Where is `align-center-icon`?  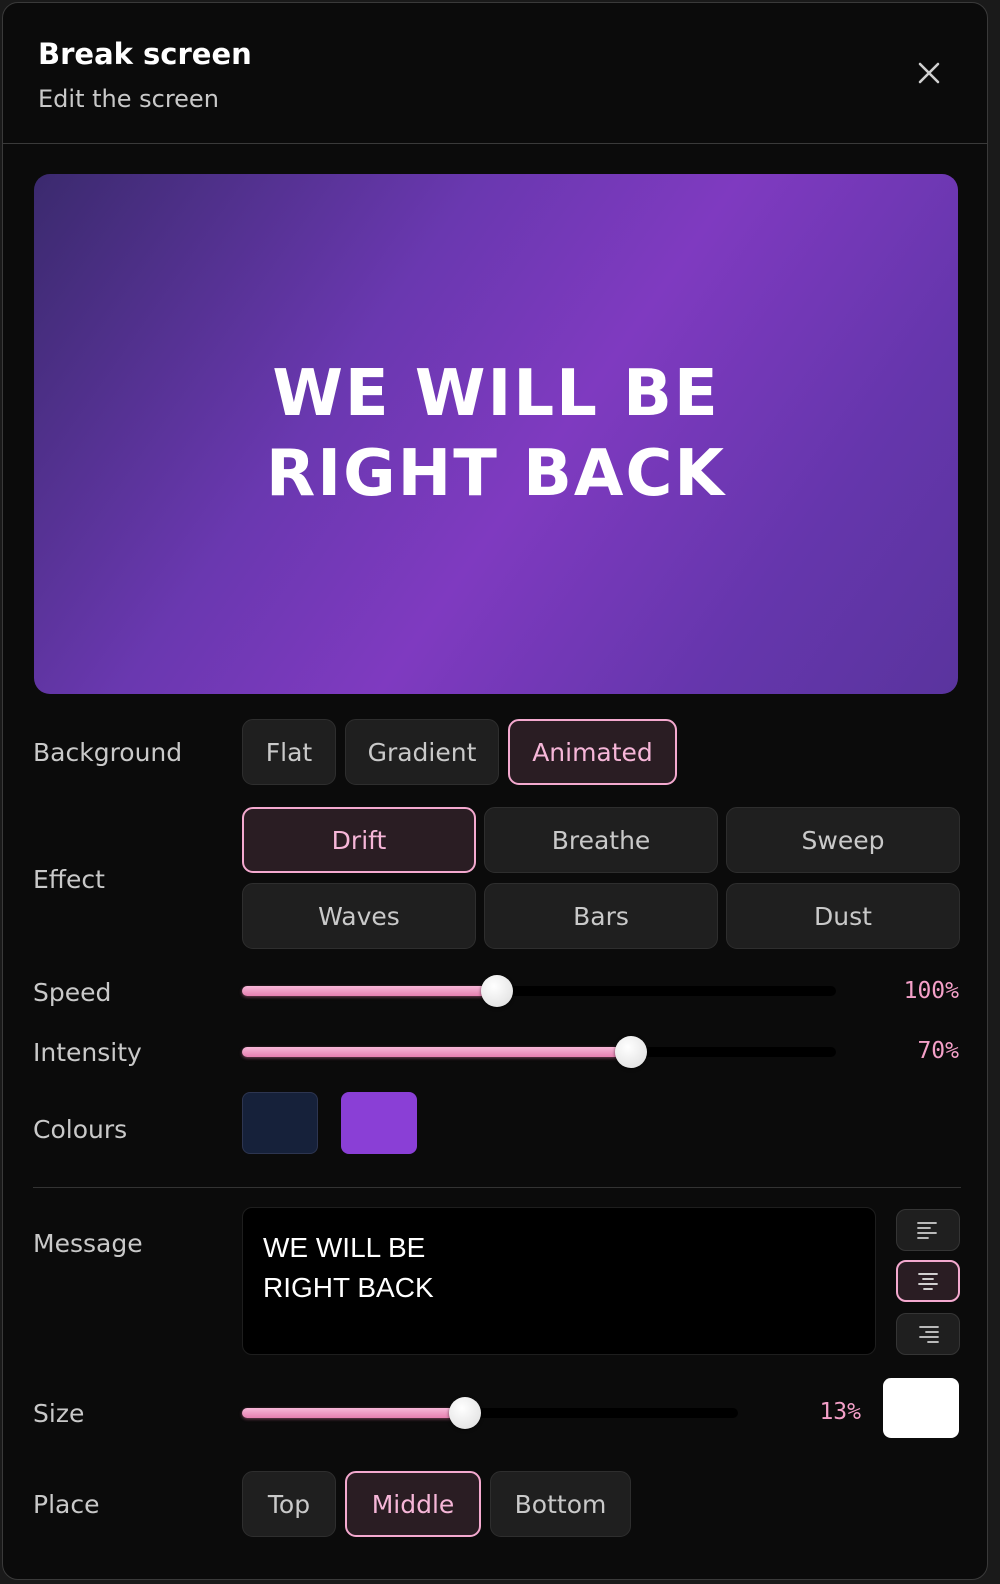 align-center-icon is located at coordinates (928, 1281).